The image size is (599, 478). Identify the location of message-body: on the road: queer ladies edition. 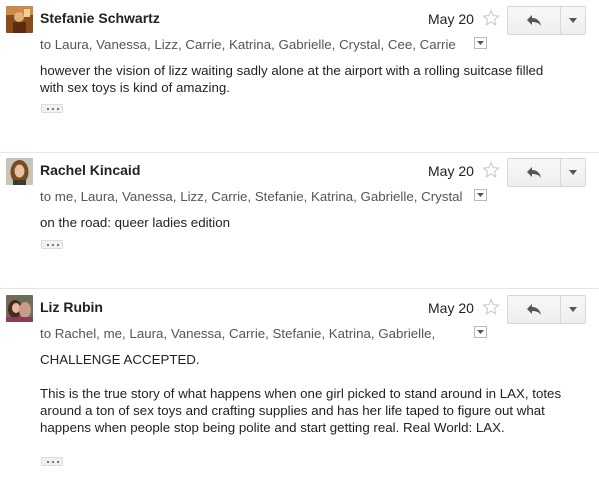
(305, 222).